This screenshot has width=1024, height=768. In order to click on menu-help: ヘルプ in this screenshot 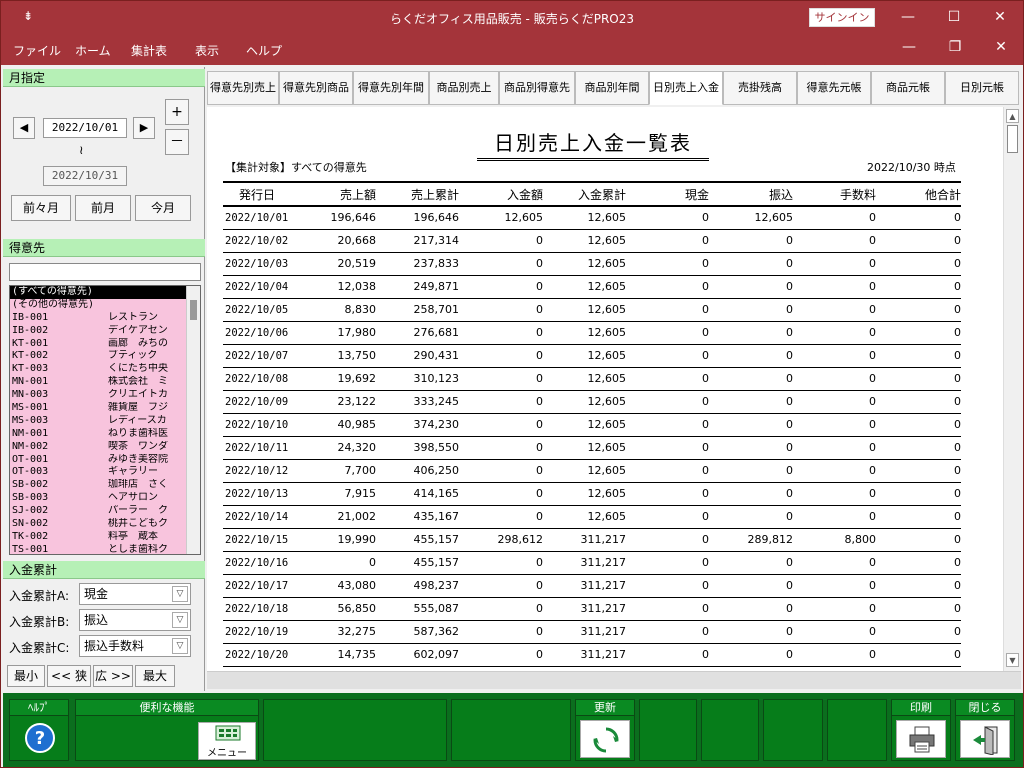, I will do `click(264, 50)`.